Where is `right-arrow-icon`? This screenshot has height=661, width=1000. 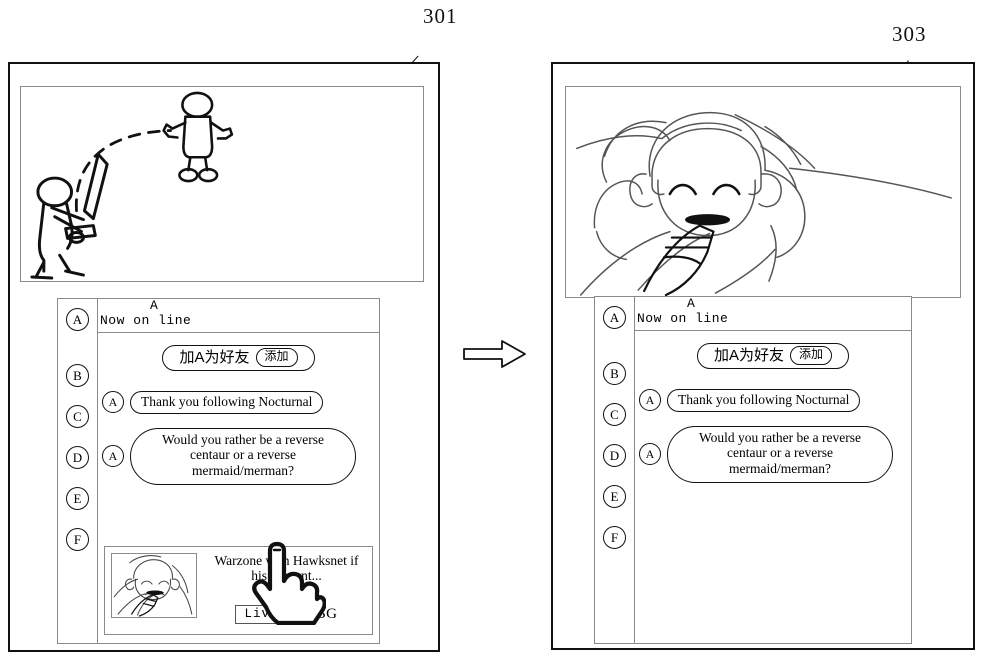
right-arrow-icon is located at coordinates (494, 354).